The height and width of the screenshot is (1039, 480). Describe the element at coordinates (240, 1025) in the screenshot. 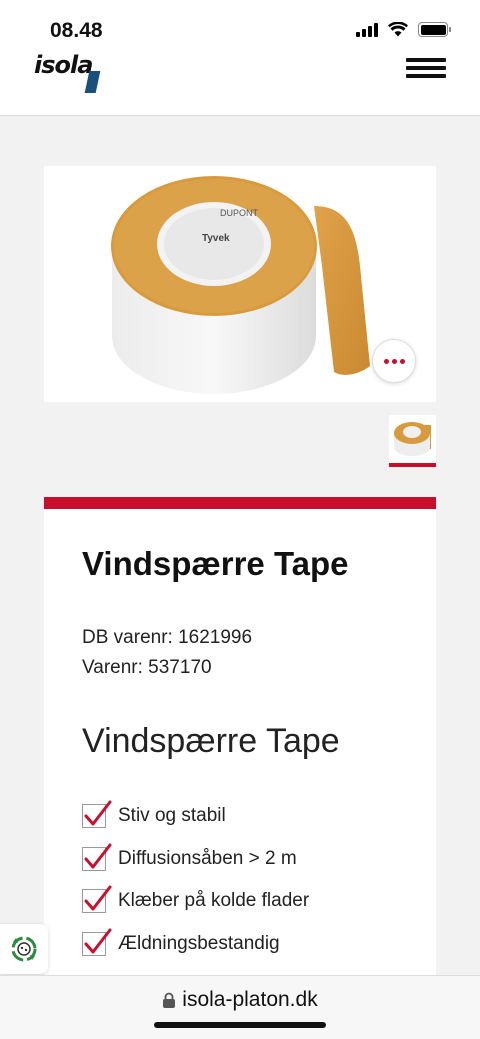

I see `home-indicator` at that location.